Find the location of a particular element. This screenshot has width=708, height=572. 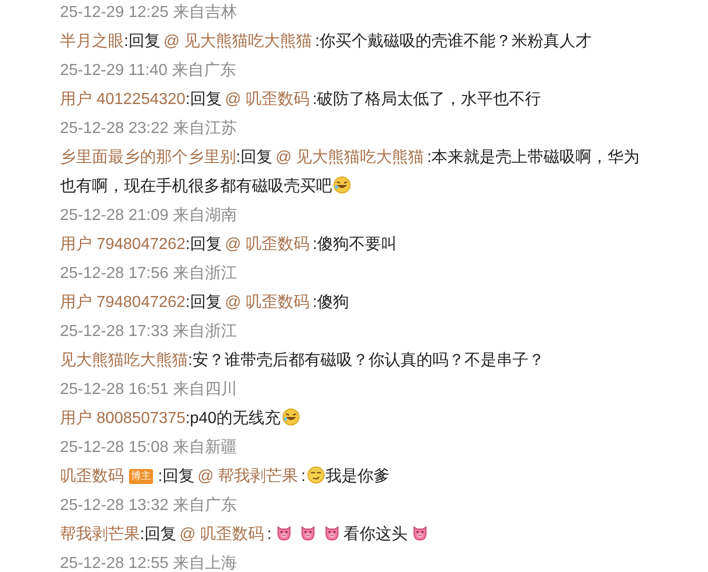

comment-timestamp: 25-12-28 17:33 来自浙江 is located at coordinates (148, 331).